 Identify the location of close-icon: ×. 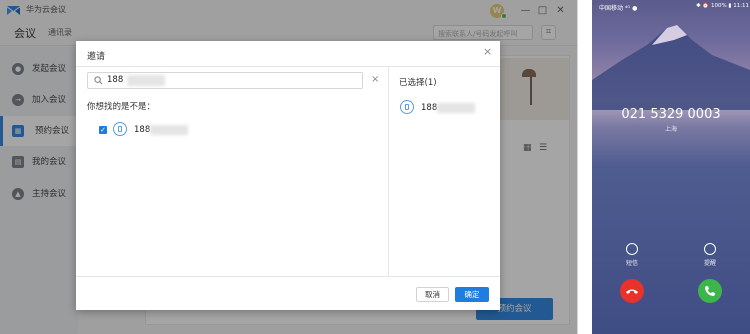
(487, 51).